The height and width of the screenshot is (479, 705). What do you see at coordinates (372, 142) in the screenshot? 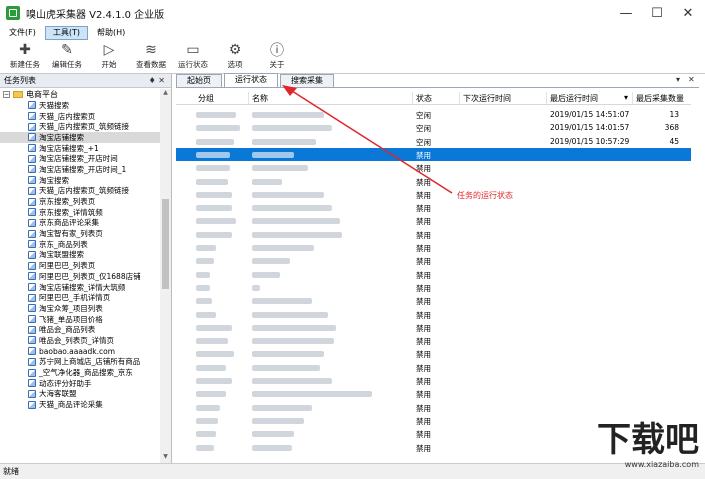
I see `annotation-line` at bounding box center [372, 142].